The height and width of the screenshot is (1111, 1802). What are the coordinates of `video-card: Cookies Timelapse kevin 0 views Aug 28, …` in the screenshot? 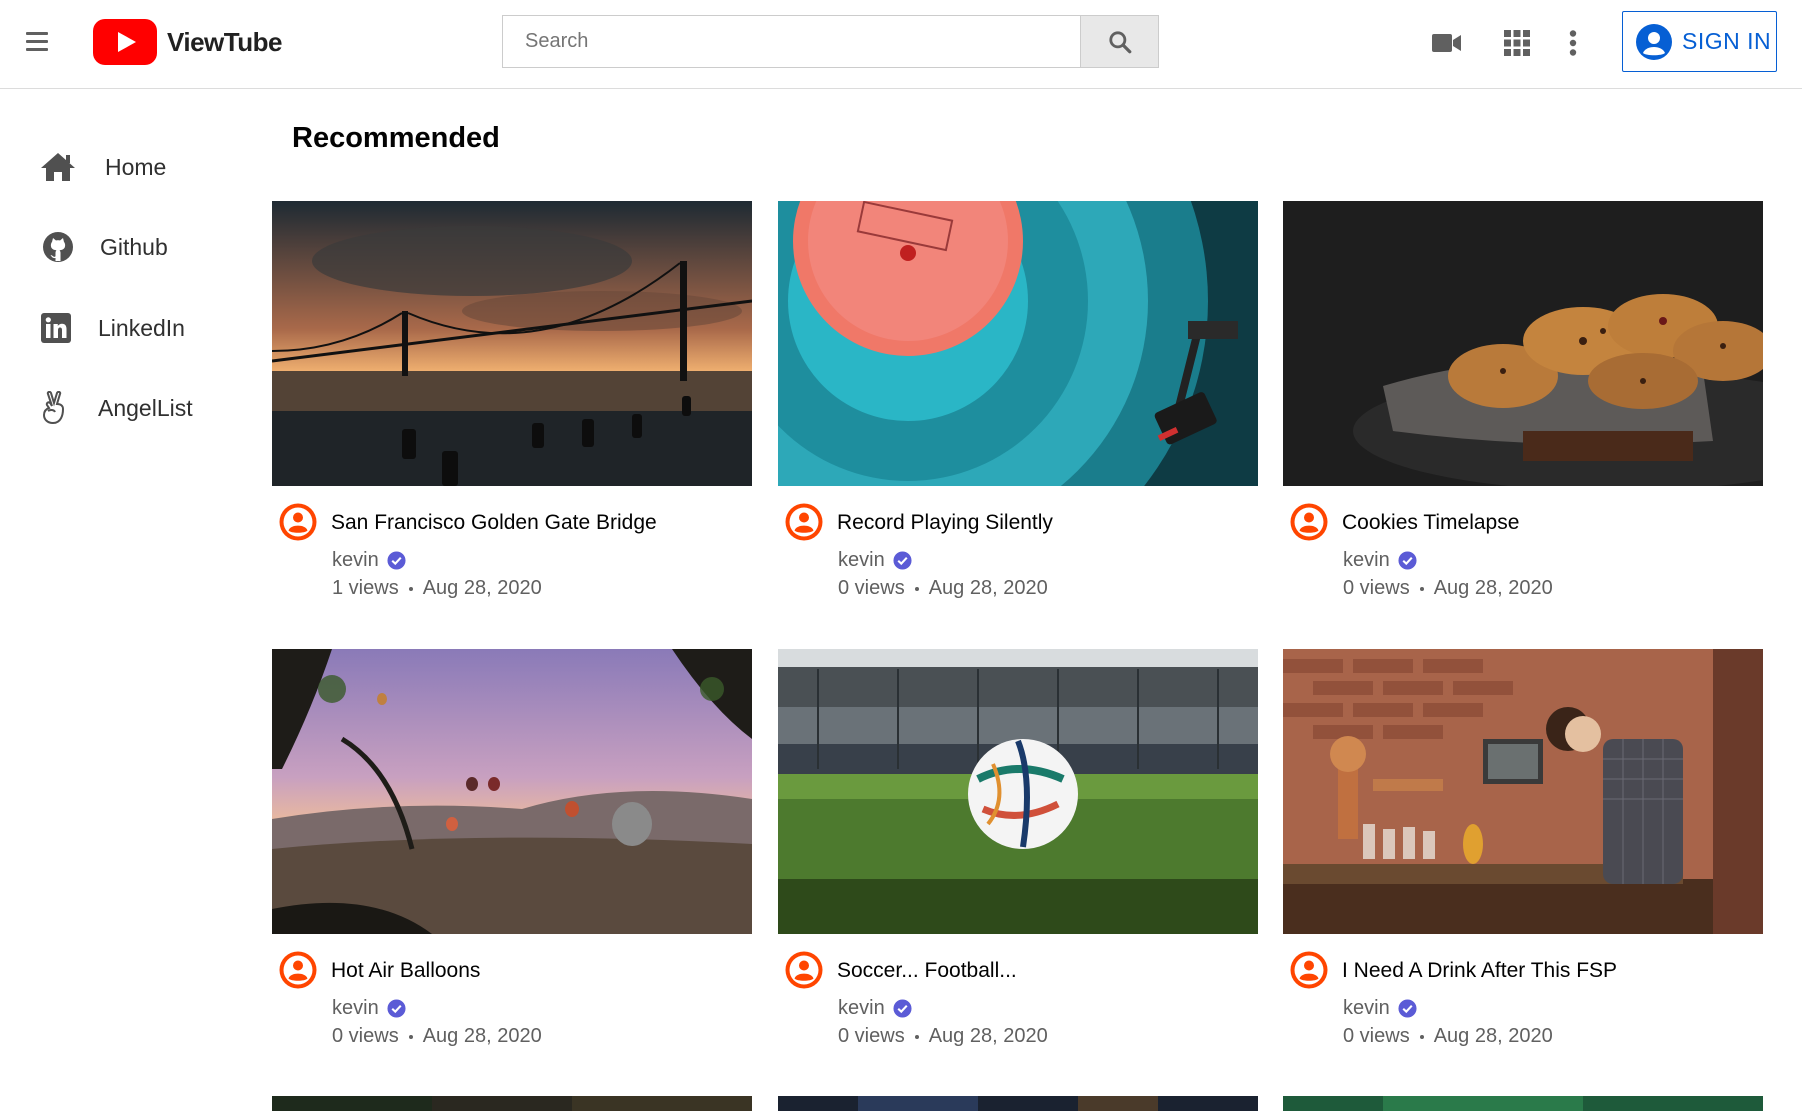 It's located at (1523, 400).